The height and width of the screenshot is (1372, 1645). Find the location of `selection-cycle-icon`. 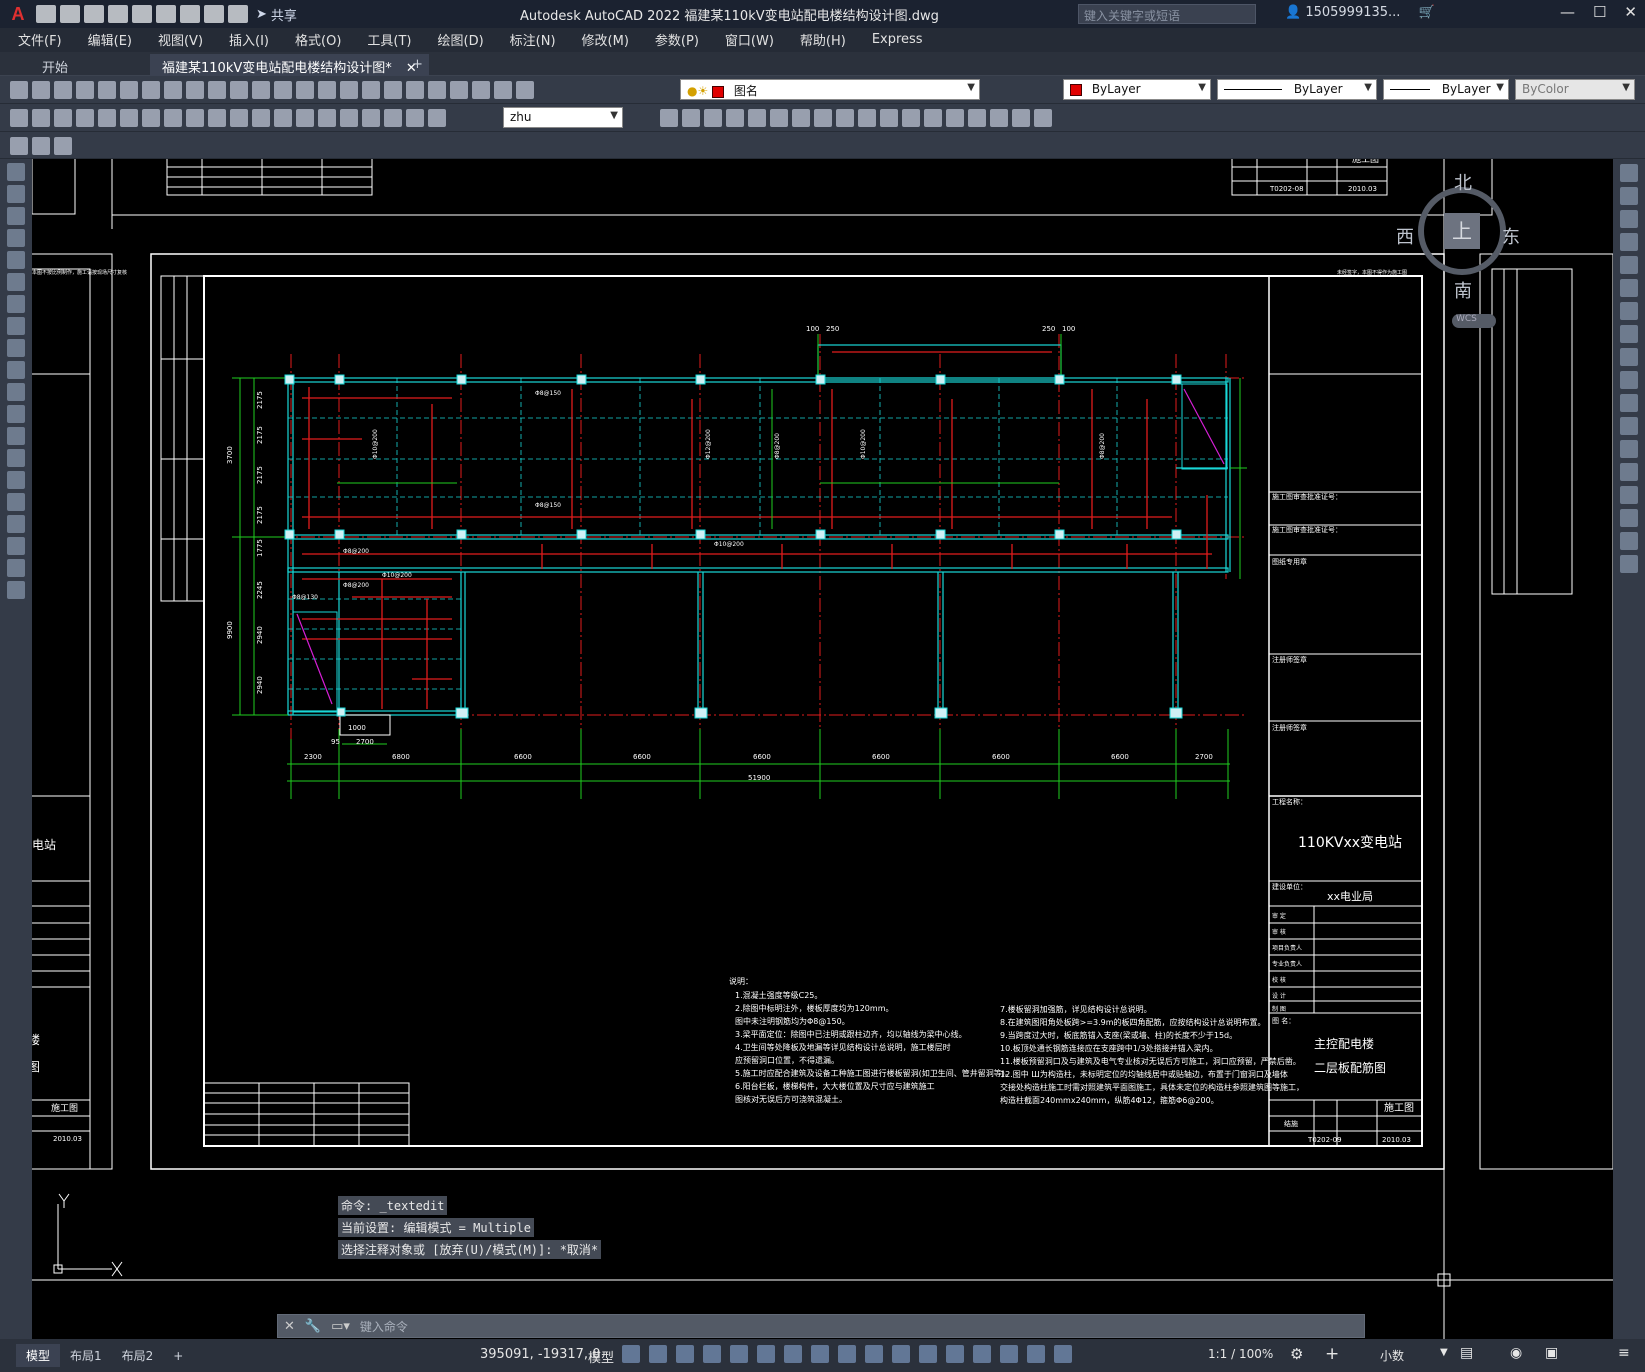

selection-cycle-icon is located at coordinates (928, 1354).